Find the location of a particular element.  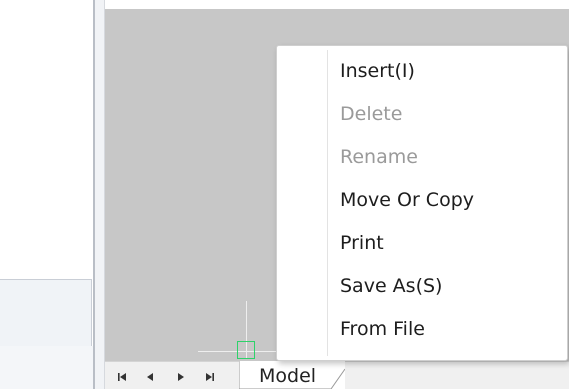

menu-item-save-as: Save As(S) is located at coordinates (422, 286).